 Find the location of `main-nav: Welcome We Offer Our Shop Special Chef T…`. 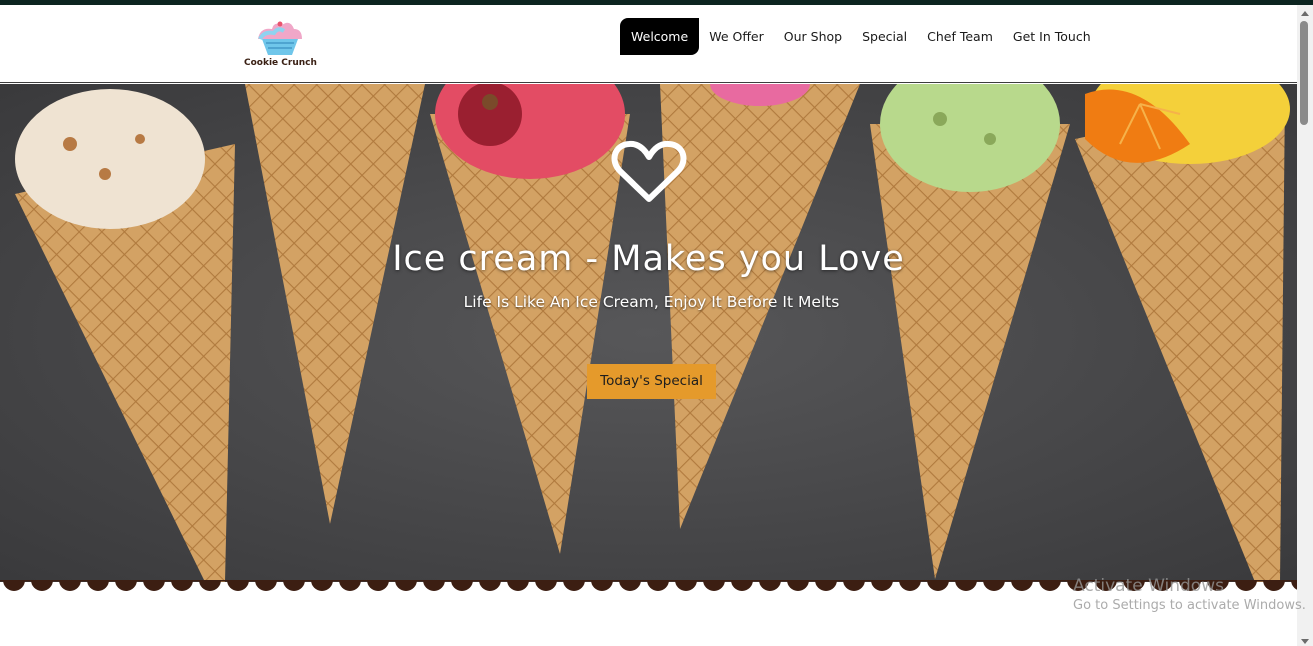

main-nav: Welcome We Offer Our Shop Special Chef T… is located at coordinates (860, 36).